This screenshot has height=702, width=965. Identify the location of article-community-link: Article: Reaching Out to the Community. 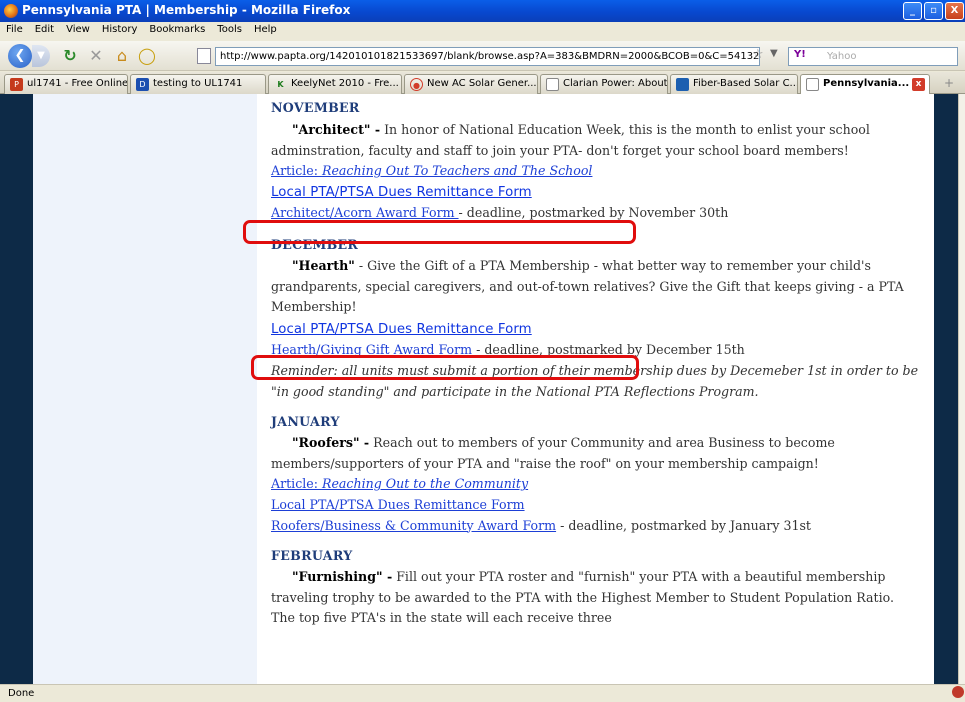
(399, 483).